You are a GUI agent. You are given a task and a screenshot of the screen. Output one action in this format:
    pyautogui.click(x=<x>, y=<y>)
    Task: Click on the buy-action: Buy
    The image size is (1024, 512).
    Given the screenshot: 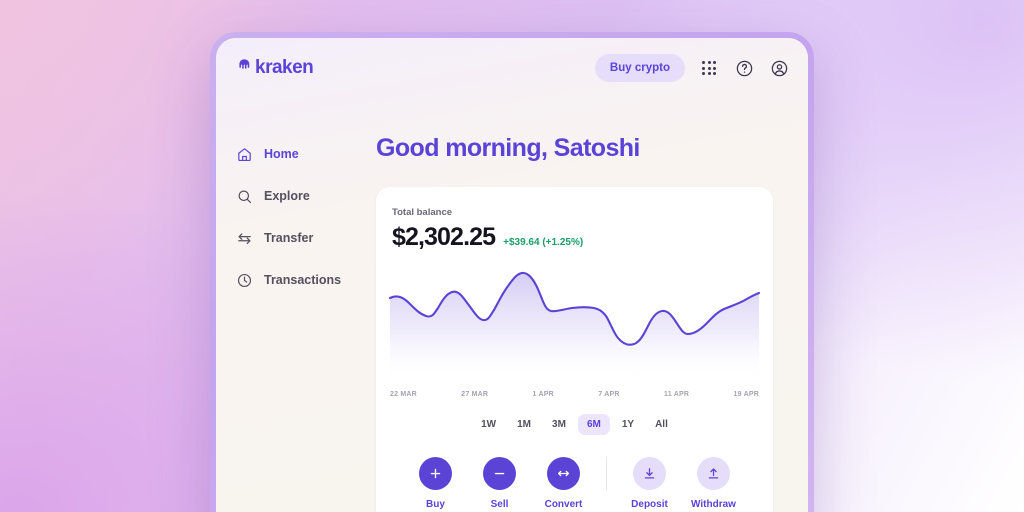 What is the action you would take?
    pyautogui.click(x=435, y=483)
    